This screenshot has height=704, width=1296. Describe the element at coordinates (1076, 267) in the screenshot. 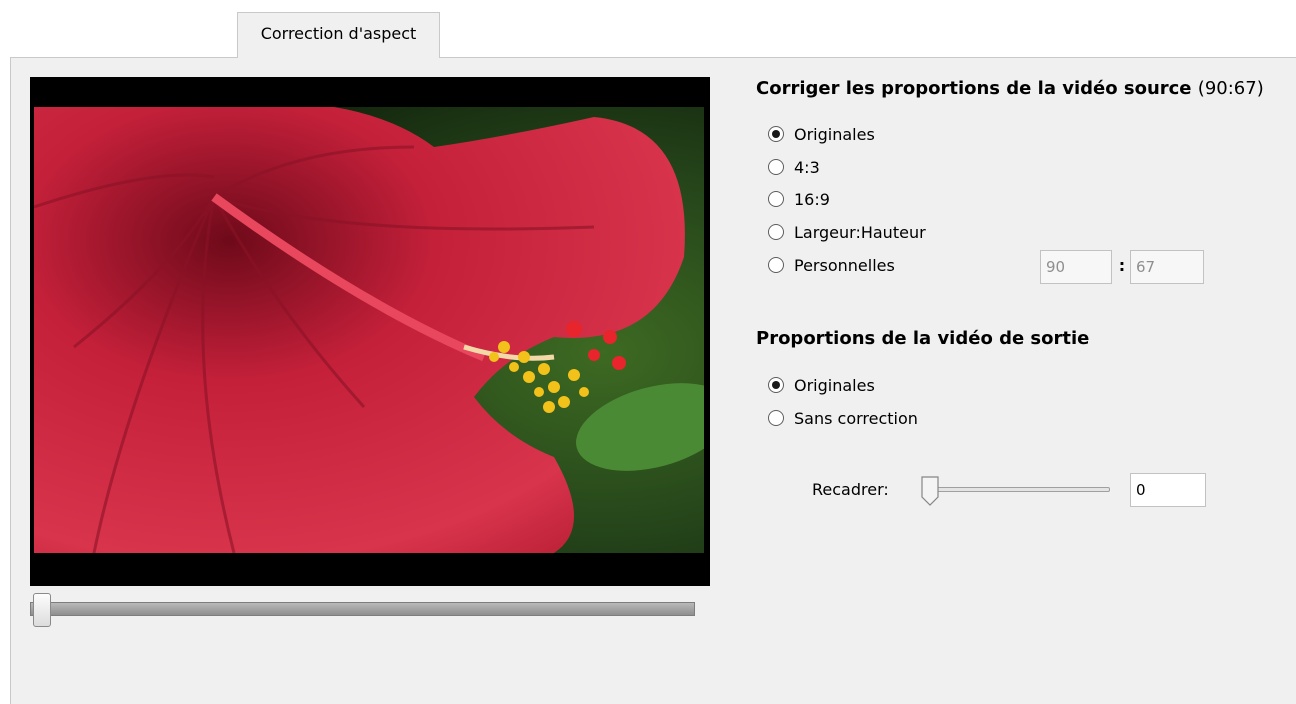

I see `custom-width-input` at that location.